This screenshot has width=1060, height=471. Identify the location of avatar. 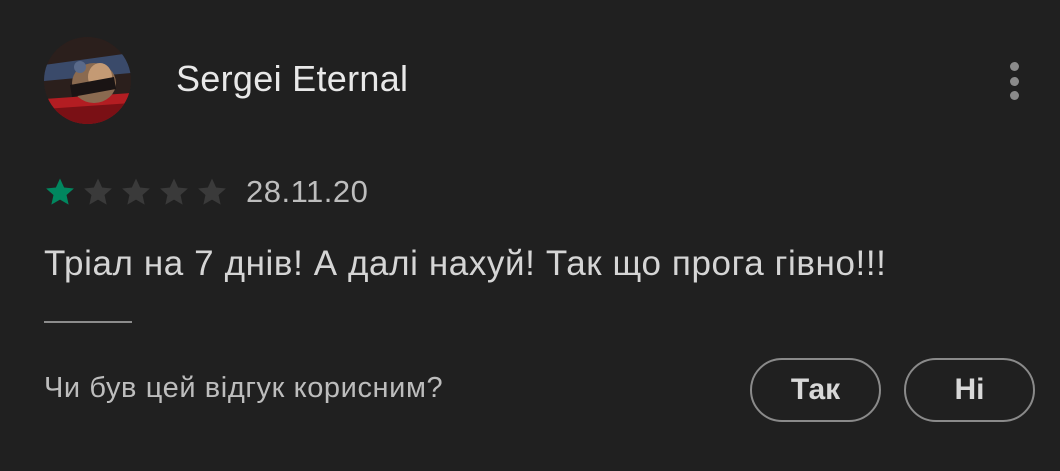
(87, 80).